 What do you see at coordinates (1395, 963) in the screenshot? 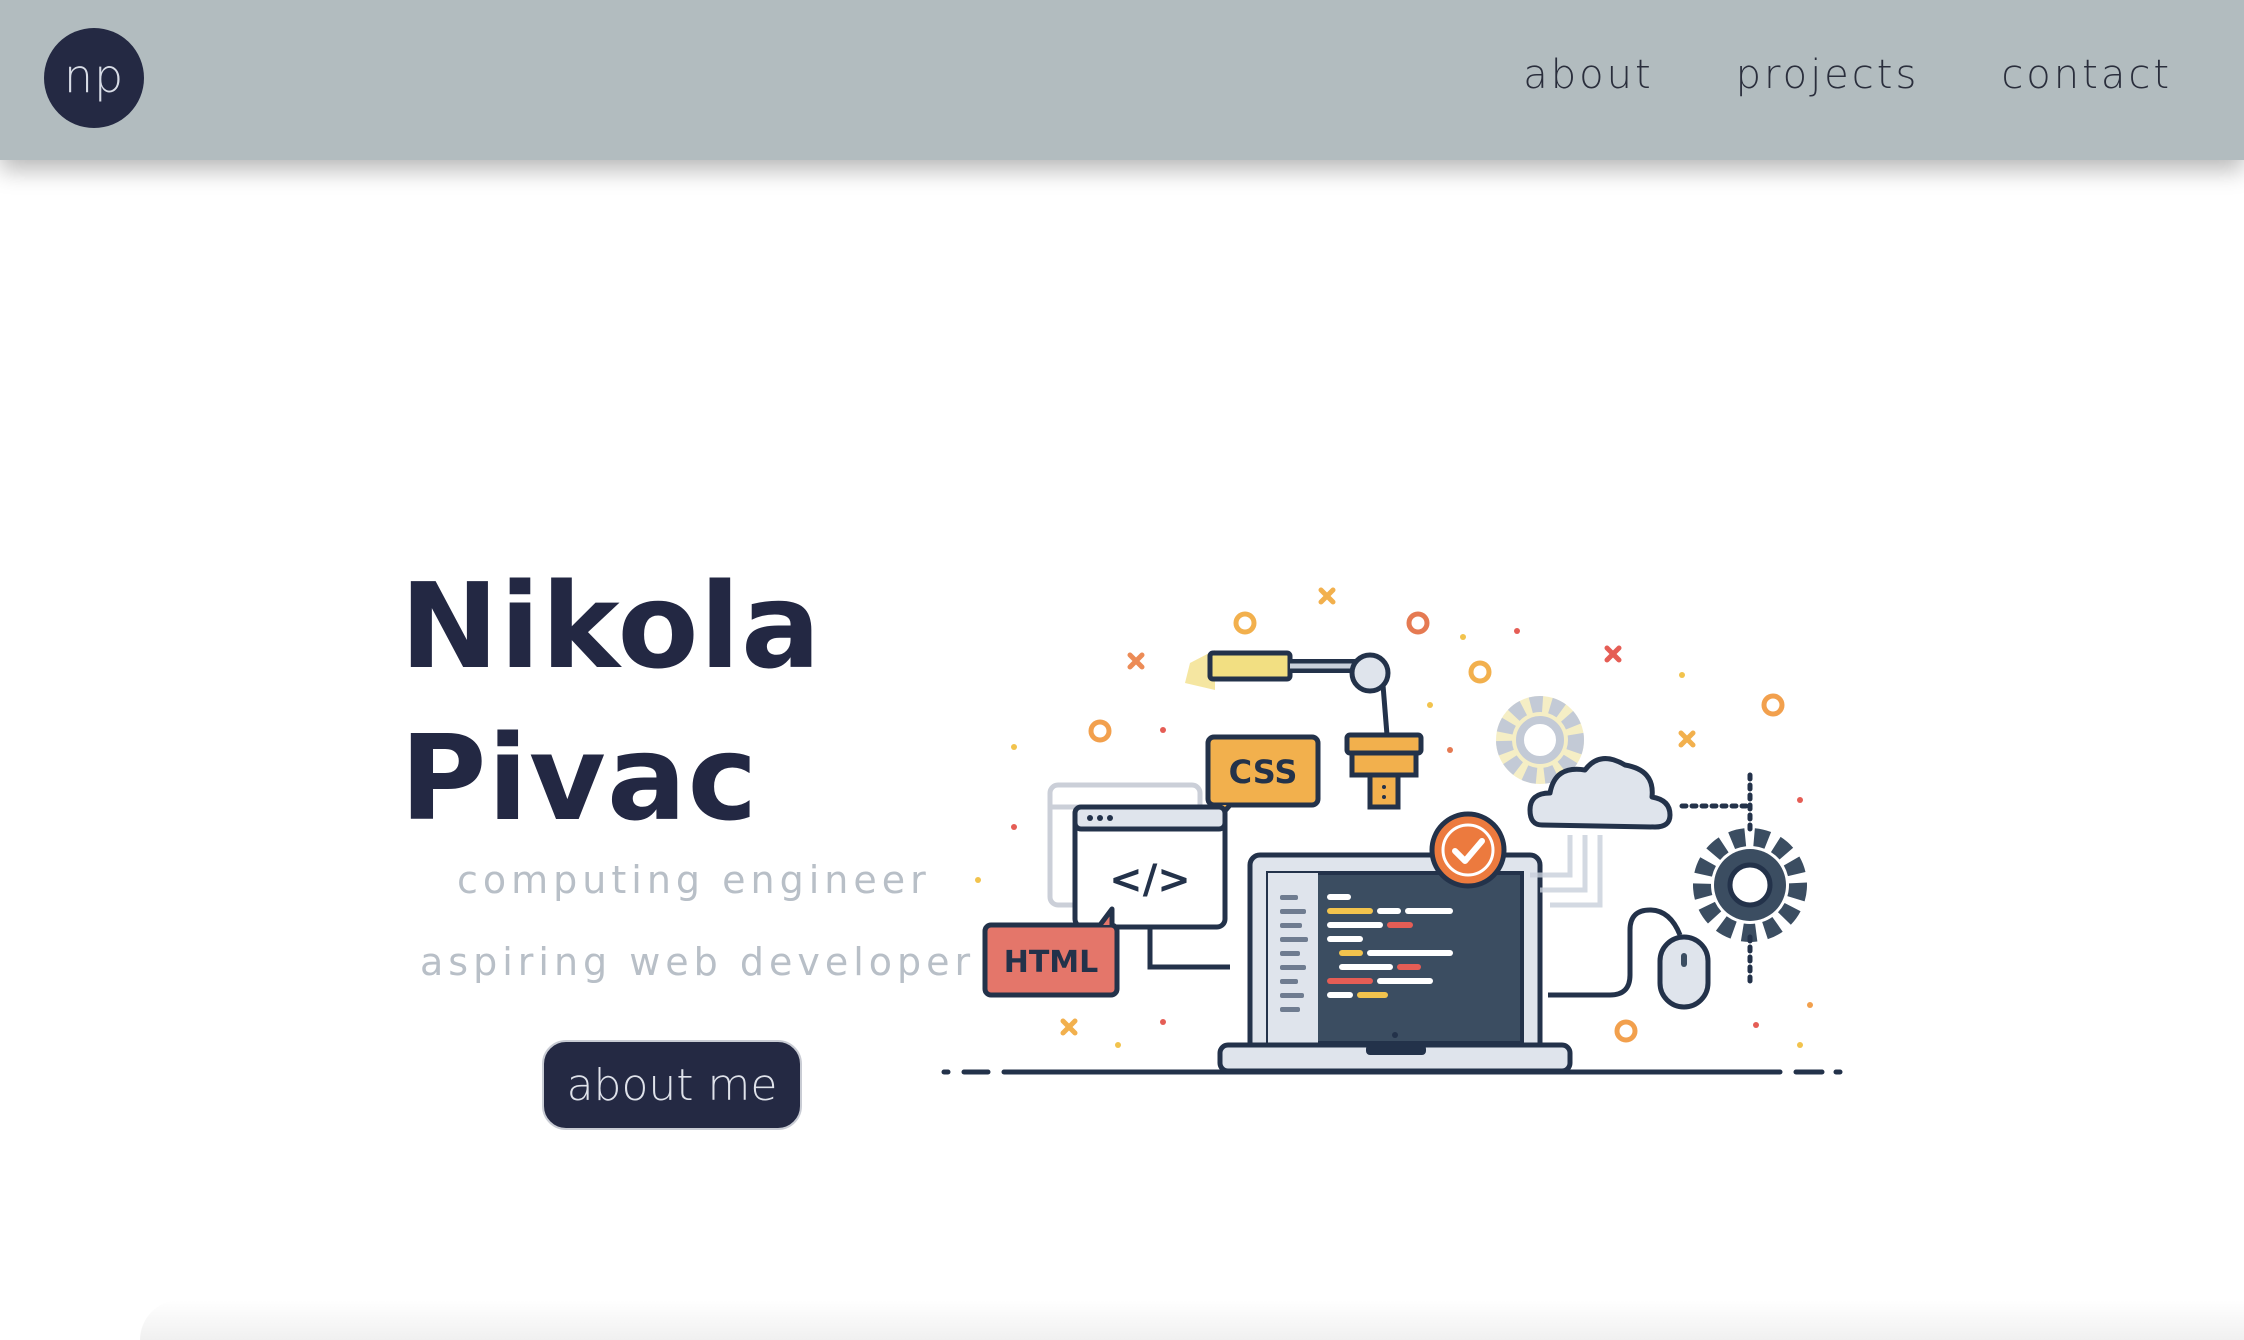
I see `laptop` at bounding box center [1395, 963].